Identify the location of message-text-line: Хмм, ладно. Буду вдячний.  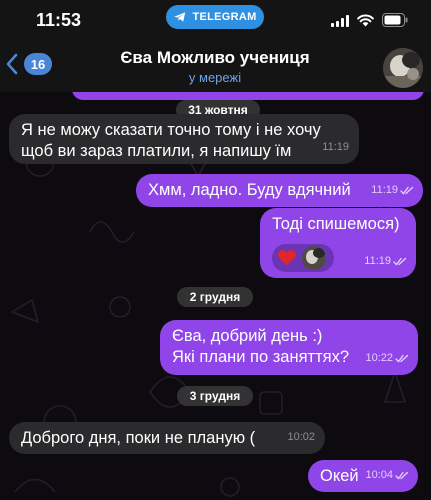
(249, 190).